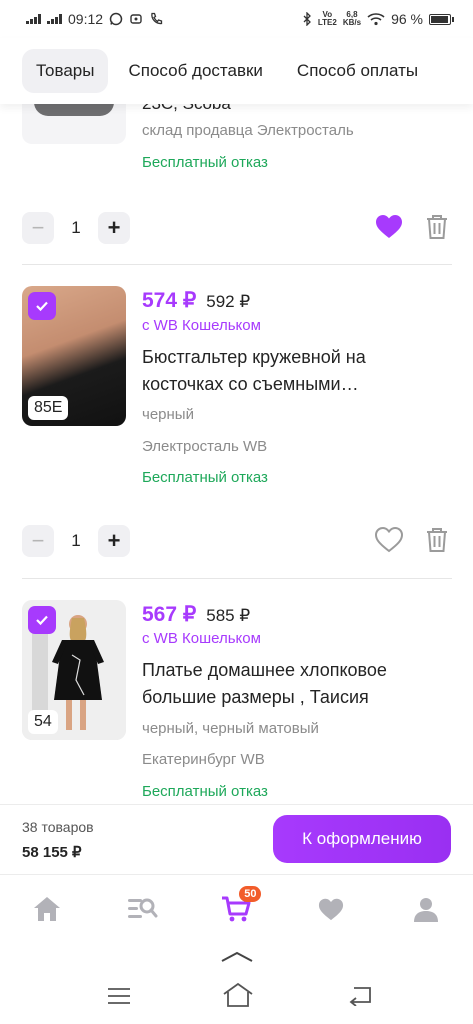 The height and width of the screenshot is (1024, 473). I want to click on price-old: 592 ₽, so click(228, 301).